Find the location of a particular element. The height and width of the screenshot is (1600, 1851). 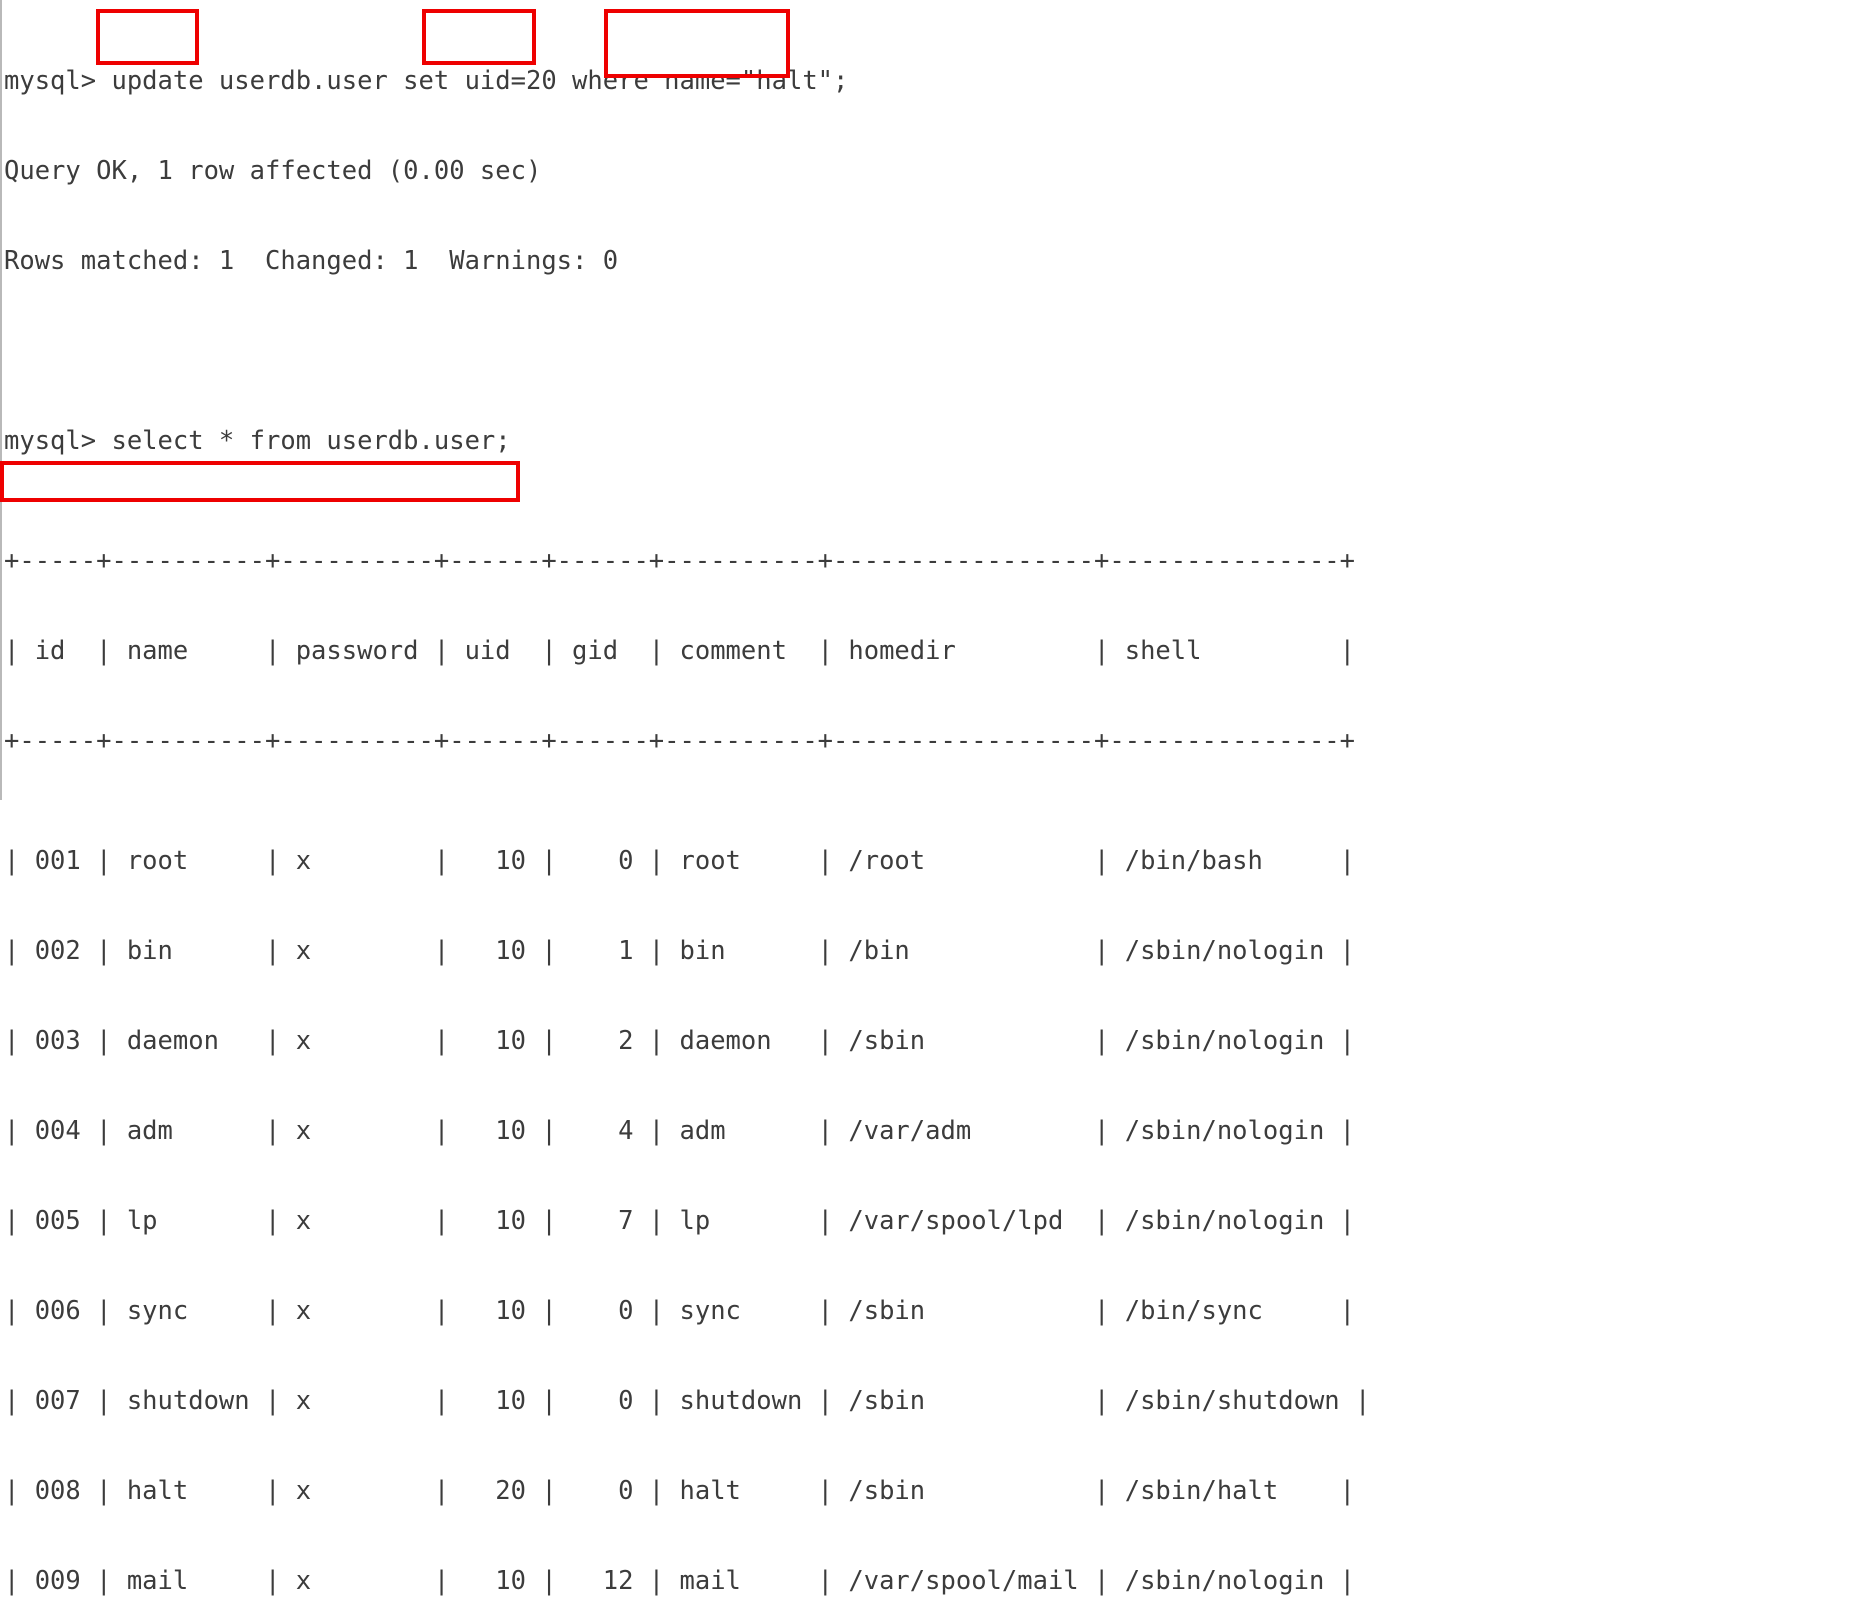

rows-matched-message: Rows matched: 1 Changed: 1 Warnings: 0 is located at coordinates (311, 261).